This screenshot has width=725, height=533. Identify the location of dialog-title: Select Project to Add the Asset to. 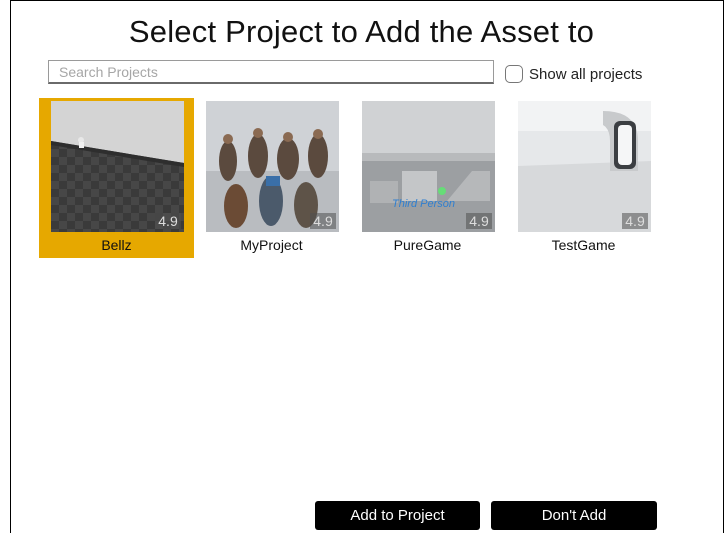
(361, 31).